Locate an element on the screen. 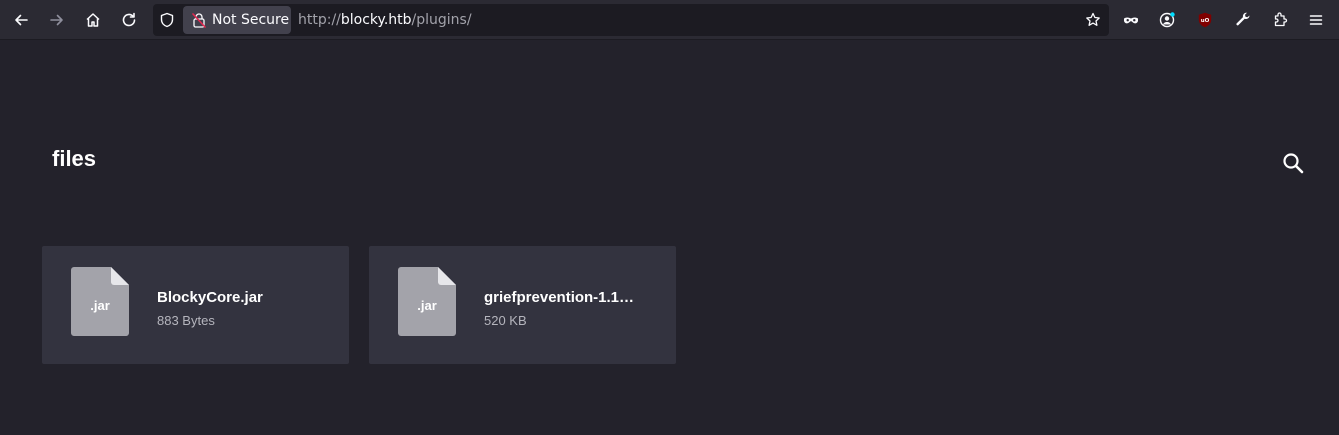 The width and height of the screenshot is (1339, 435). menu-icon is located at coordinates (1316, 20).